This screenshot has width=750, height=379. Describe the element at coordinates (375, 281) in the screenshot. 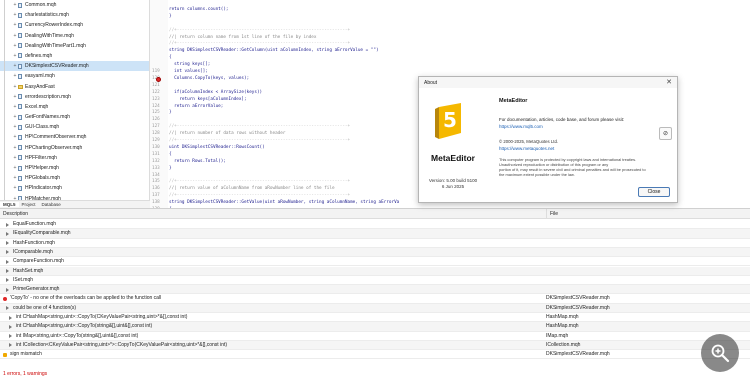

I see `message-row: ISet.mqh` at that location.